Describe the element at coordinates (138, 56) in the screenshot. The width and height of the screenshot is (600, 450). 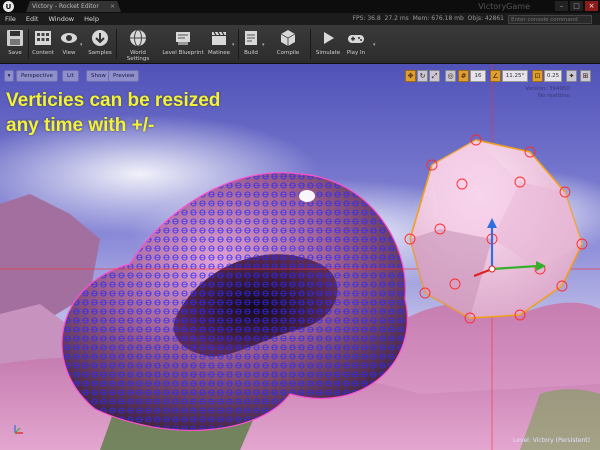
I see `world-settings-label: World Settings` at that location.